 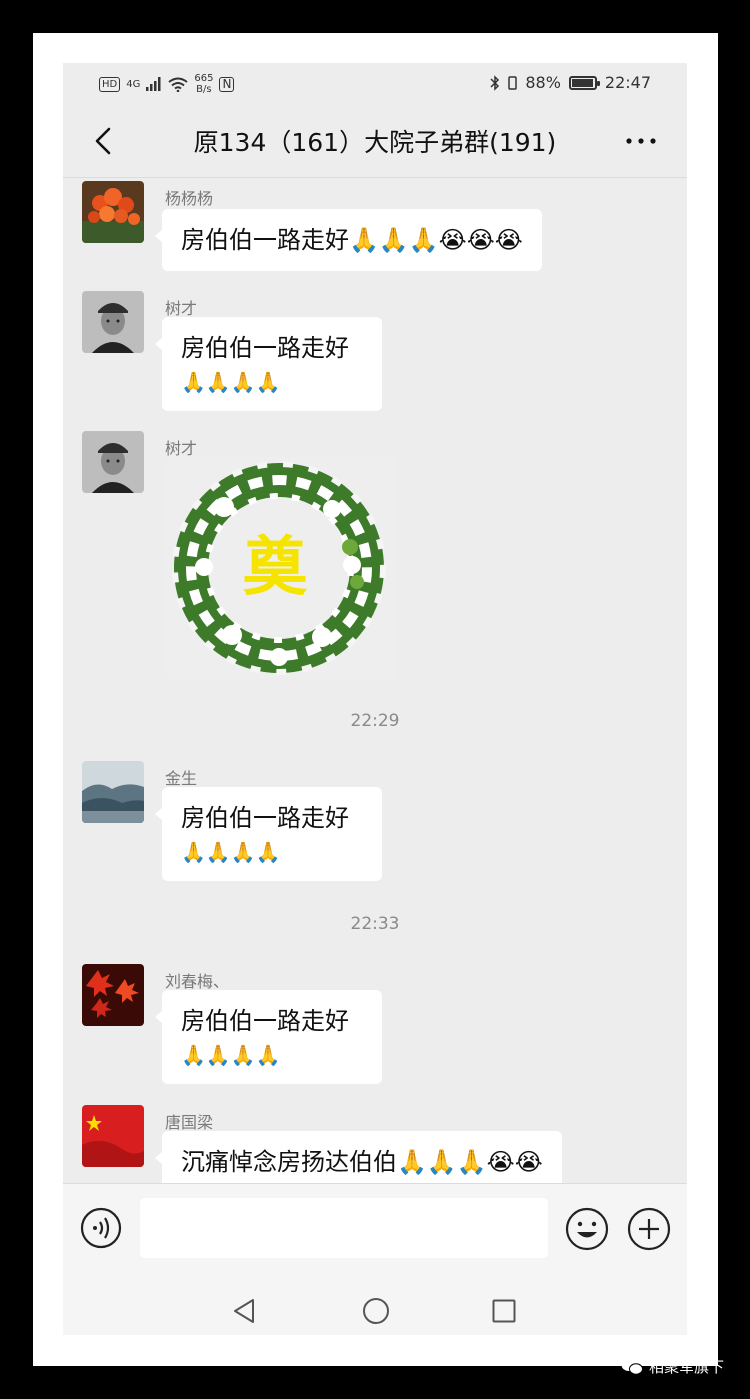 I want to click on bluetooth-icon, so click(x=495, y=82).